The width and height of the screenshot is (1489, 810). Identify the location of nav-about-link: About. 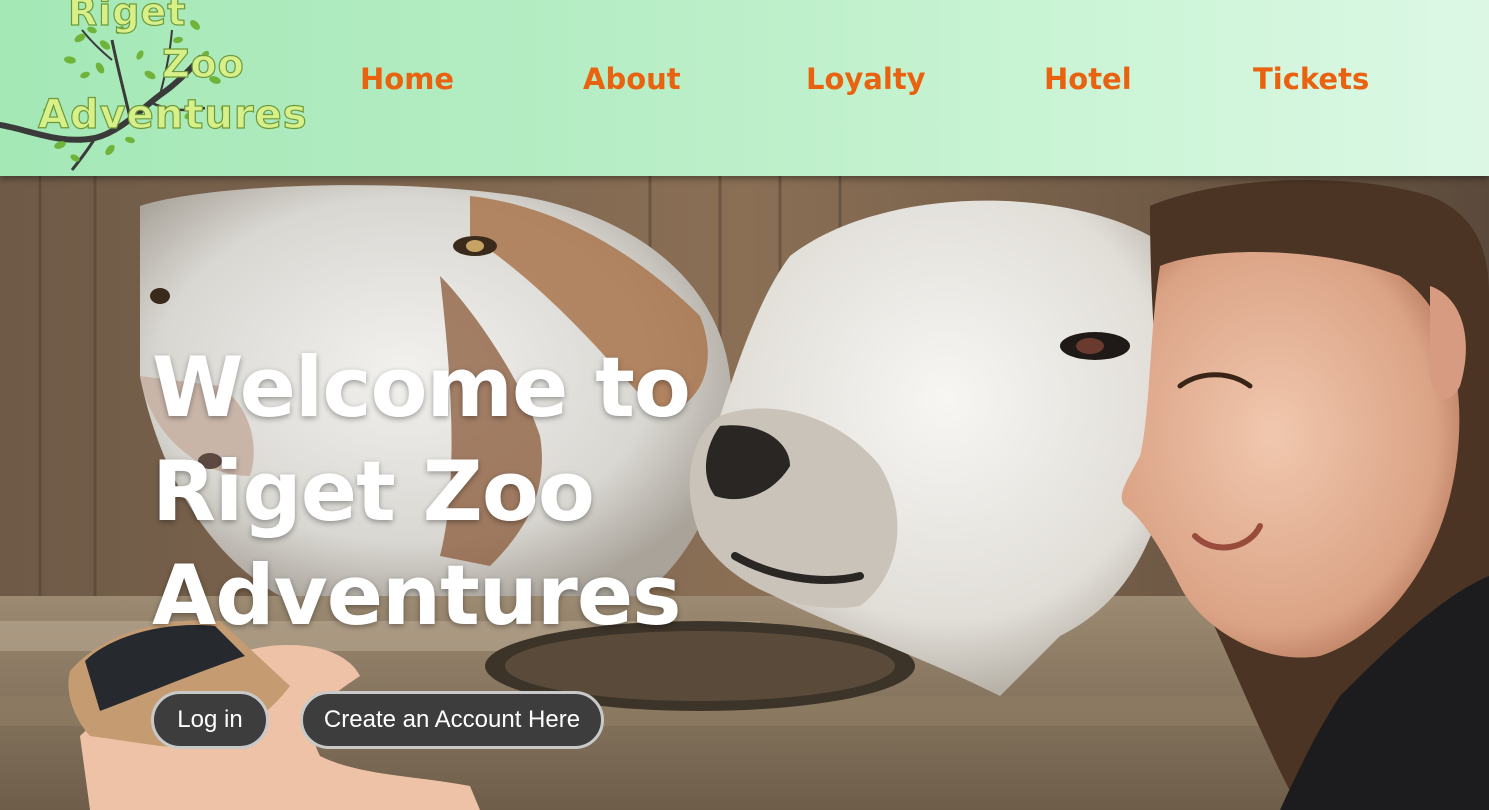
(632, 79).